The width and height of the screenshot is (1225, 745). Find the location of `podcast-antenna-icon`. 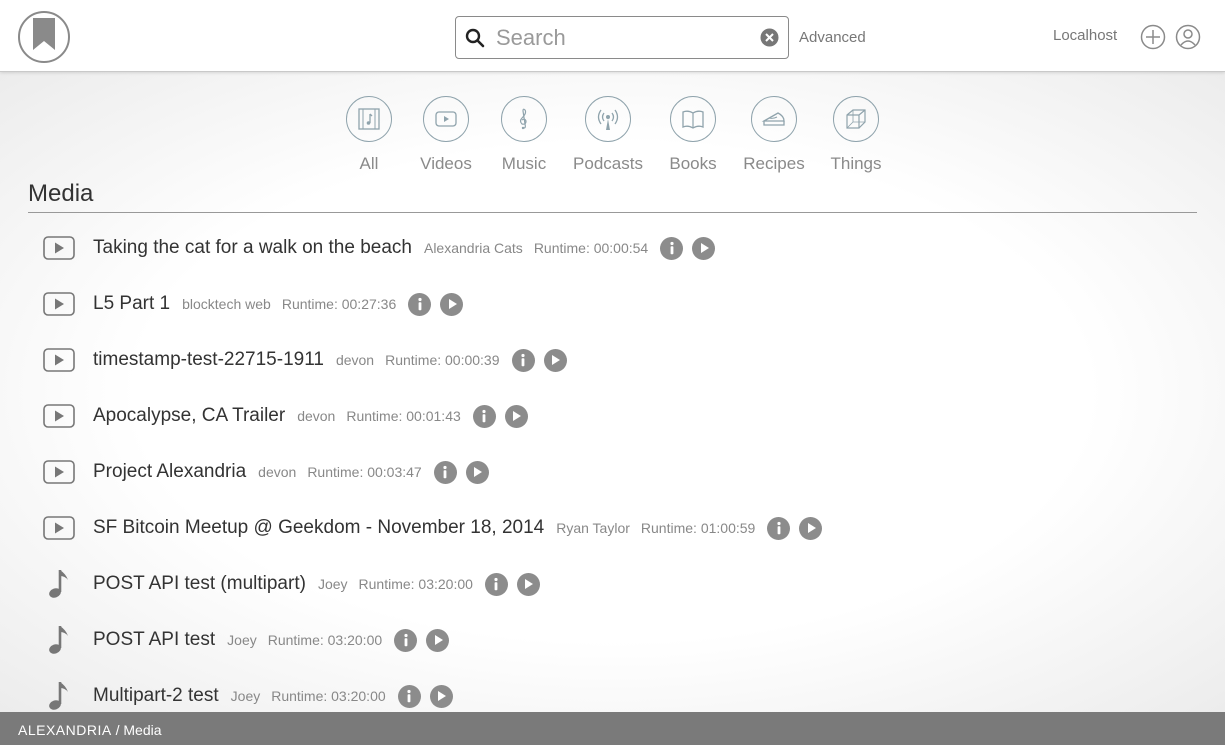

podcast-antenna-icon is located at coordinates (608, 119).